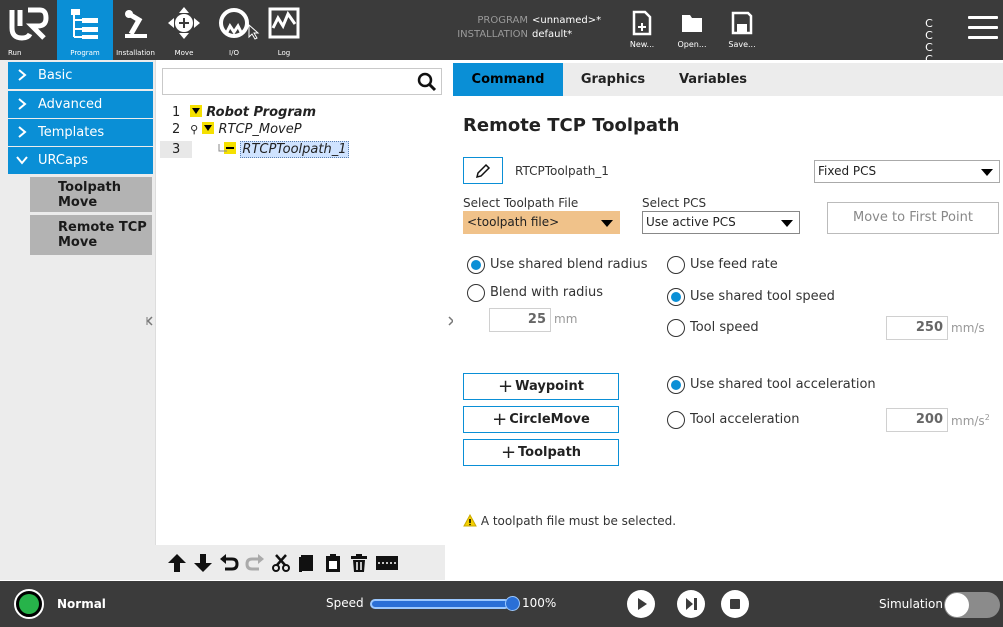 This screenshot has width=1003, height=627. I want to click on radio-tool-speed, so click(676, 328).